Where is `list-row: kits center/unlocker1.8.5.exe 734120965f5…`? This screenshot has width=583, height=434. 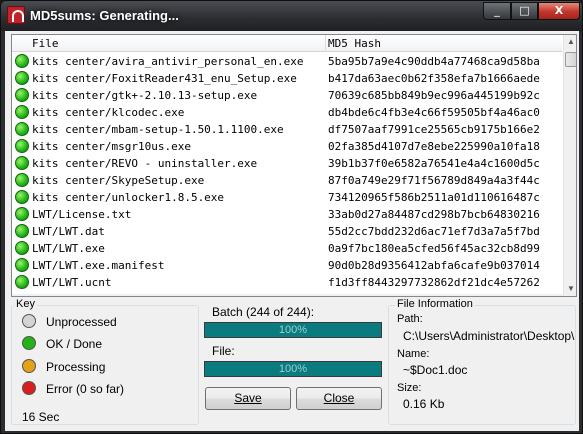
list-row: kits center/unlocker1.8.5.exe 734120965f5… is located at coordinates (287, 197).